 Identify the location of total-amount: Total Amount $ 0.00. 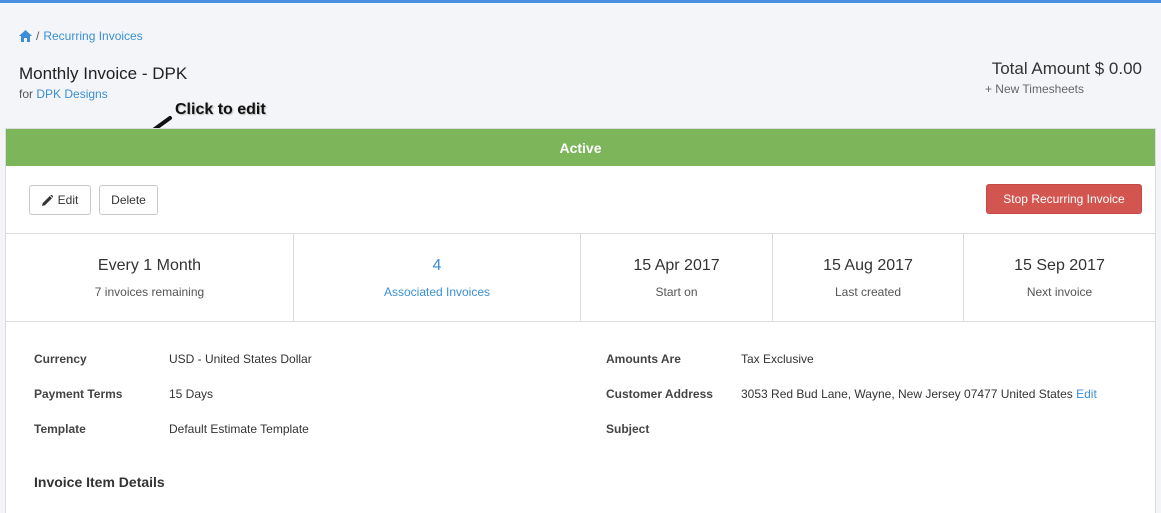
(1066, 68).